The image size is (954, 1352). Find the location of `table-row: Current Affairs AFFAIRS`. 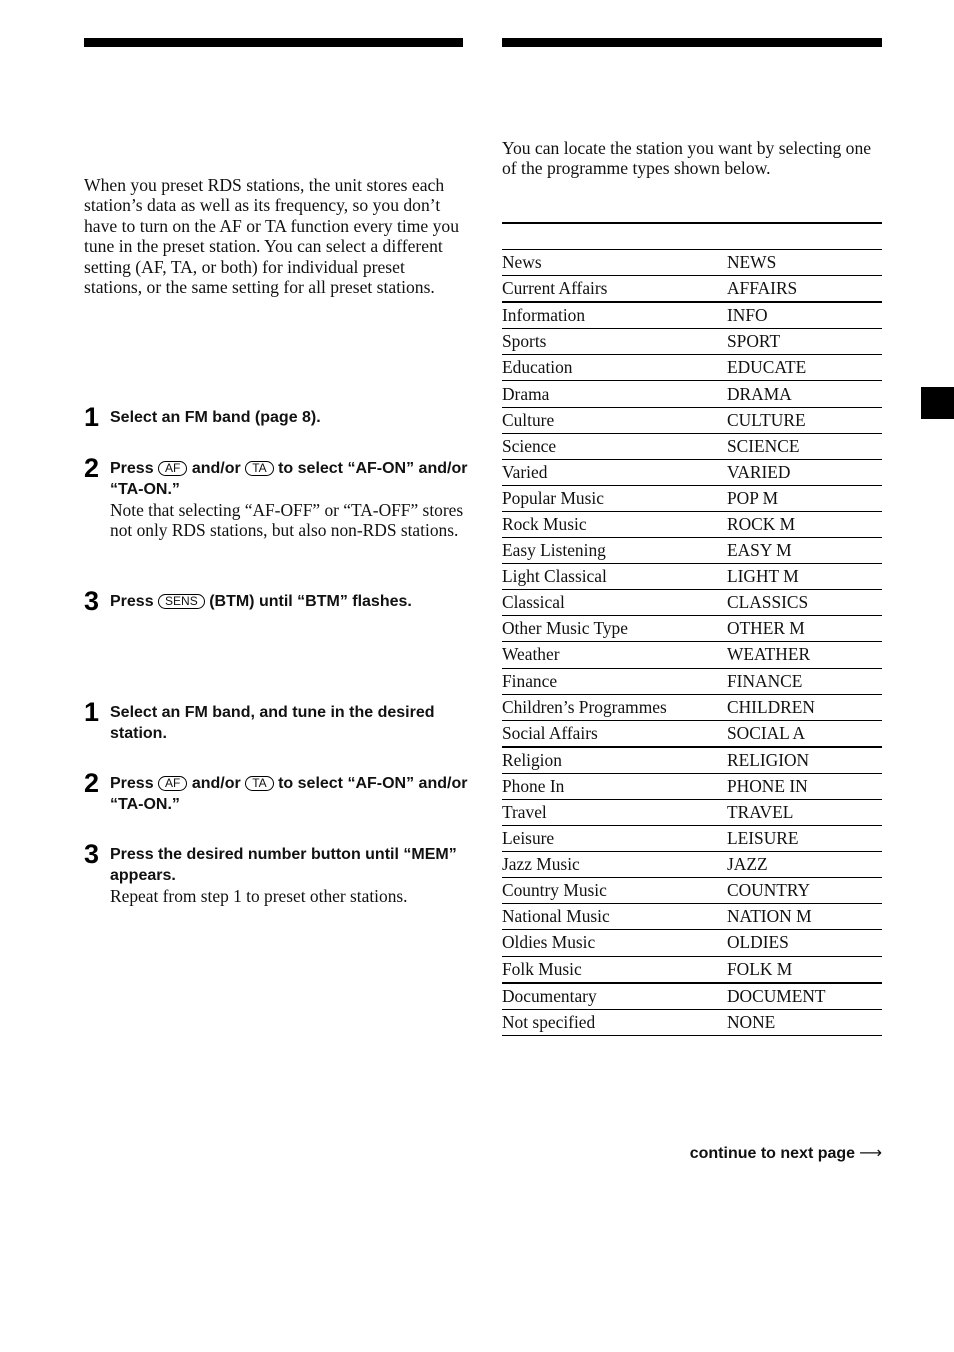

table-row: Current Affairs AFFAIRS is located at coordinates (692, 289).